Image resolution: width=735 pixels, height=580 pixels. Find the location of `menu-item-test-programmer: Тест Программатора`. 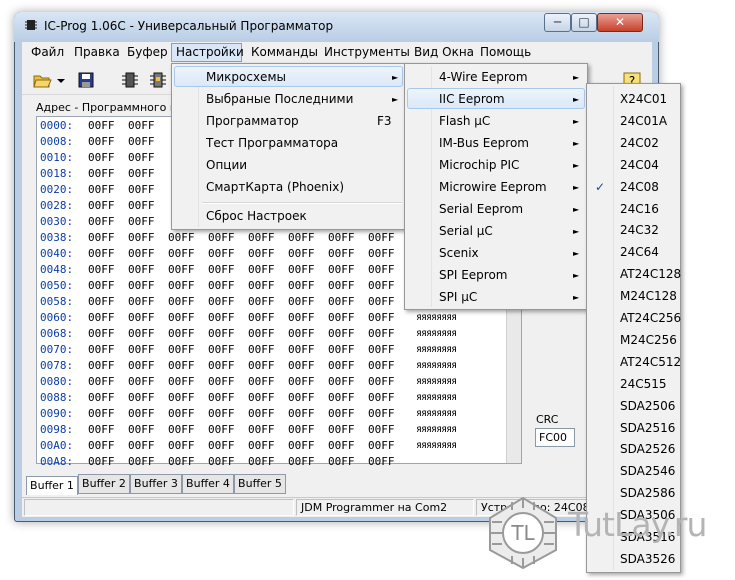

menu-item-test-programmer: Тест Программатора is located at coordinates (272, 143).